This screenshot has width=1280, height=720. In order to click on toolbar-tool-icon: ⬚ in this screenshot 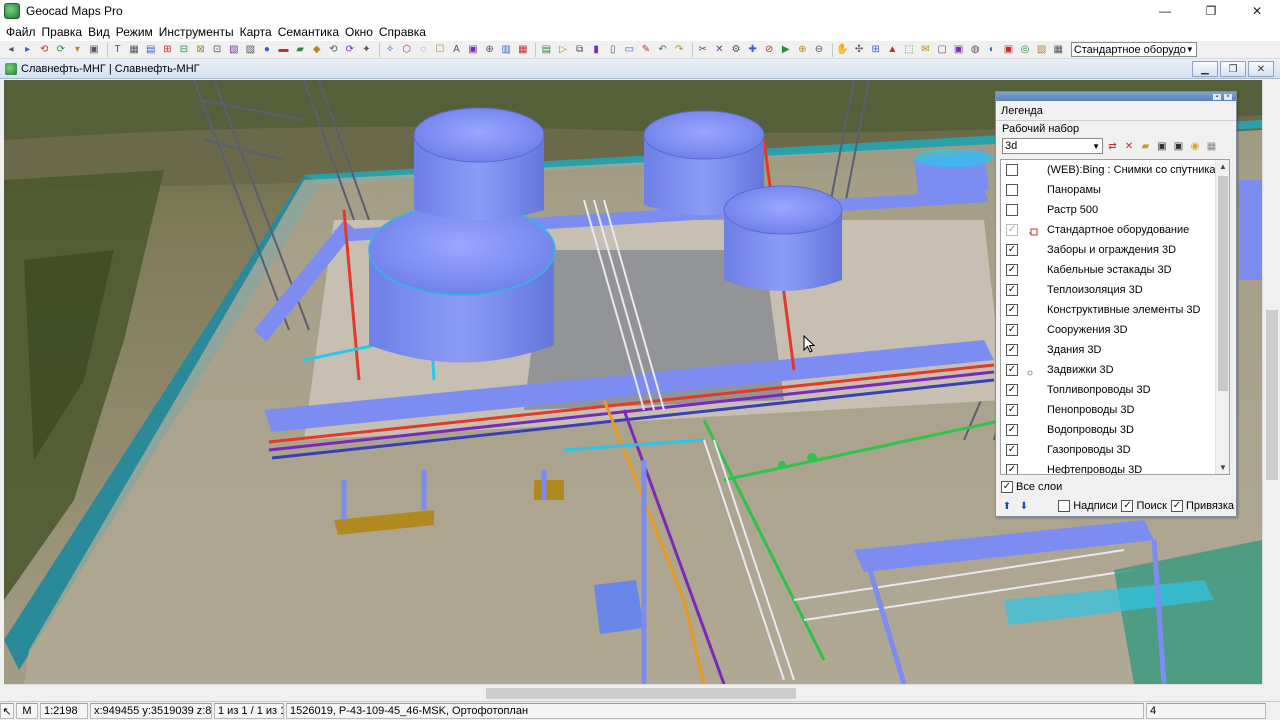, I will do `click(909, 50)`.